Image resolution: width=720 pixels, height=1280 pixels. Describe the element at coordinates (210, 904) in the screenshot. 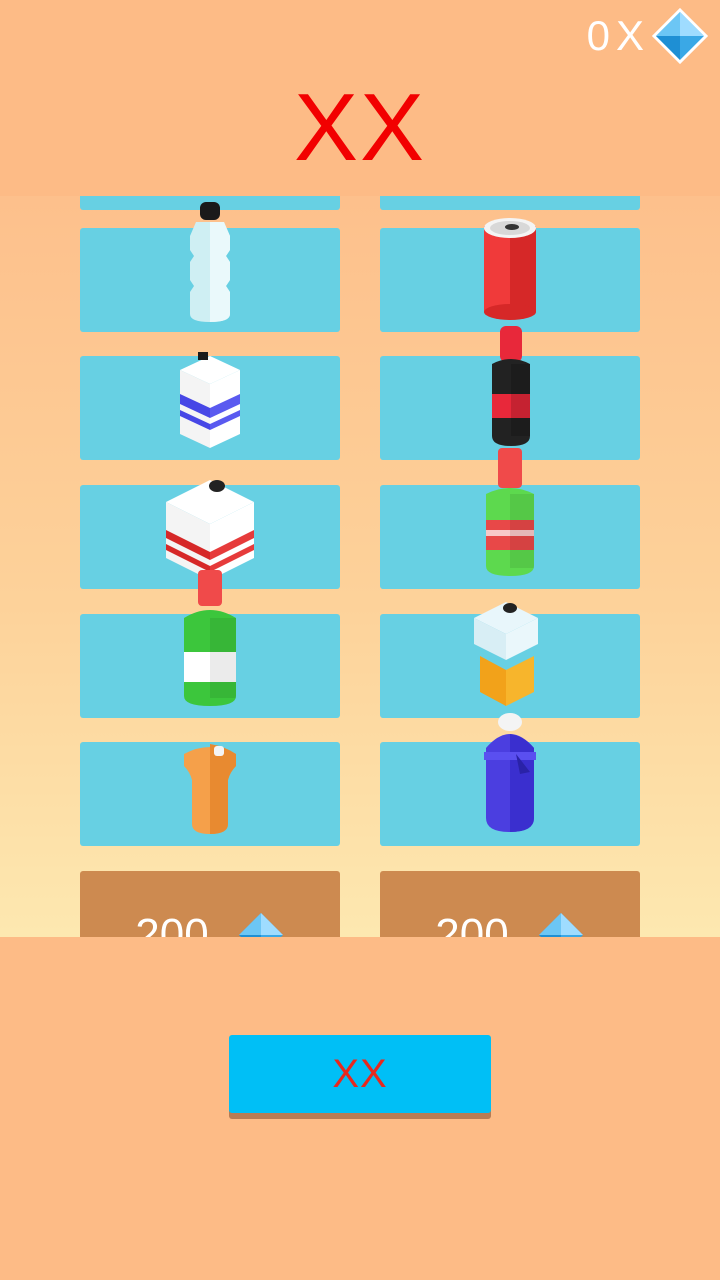

I see `locked-card-left: 200` at that location.